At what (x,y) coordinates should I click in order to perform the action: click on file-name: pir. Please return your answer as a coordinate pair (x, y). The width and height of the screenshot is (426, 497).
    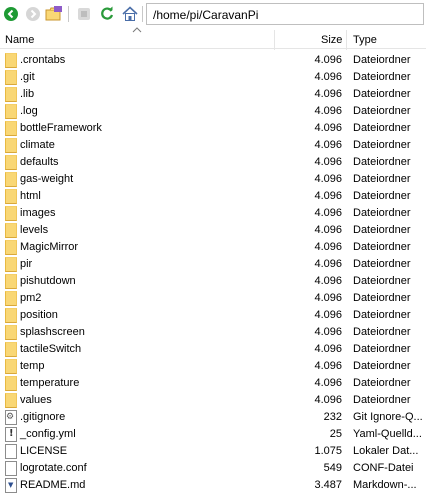
    Looking at the image, I should click on (26, 264).